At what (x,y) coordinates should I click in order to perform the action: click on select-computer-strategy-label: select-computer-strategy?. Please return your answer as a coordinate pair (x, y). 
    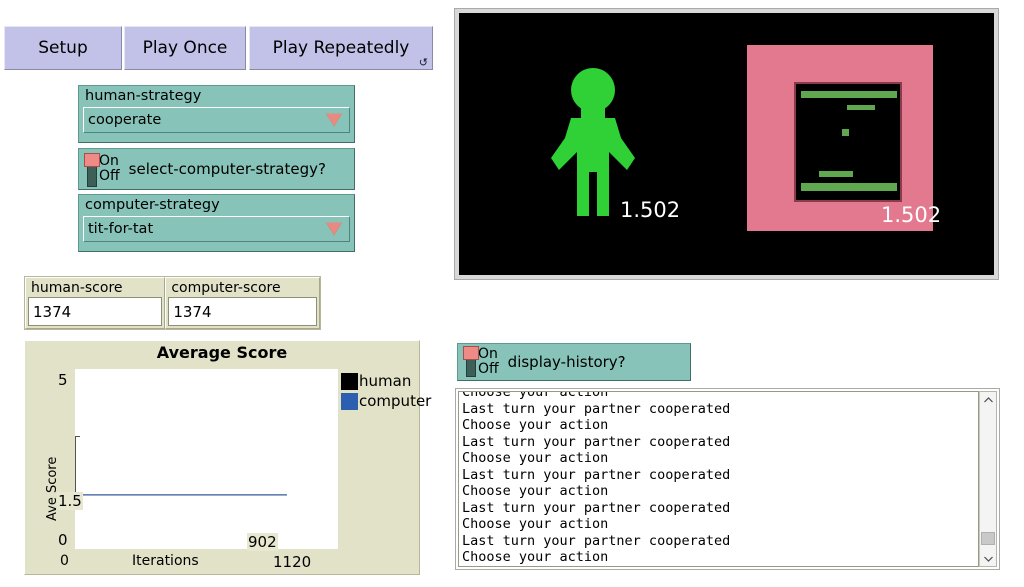
    Looking at the image, I should click on (227, 169).